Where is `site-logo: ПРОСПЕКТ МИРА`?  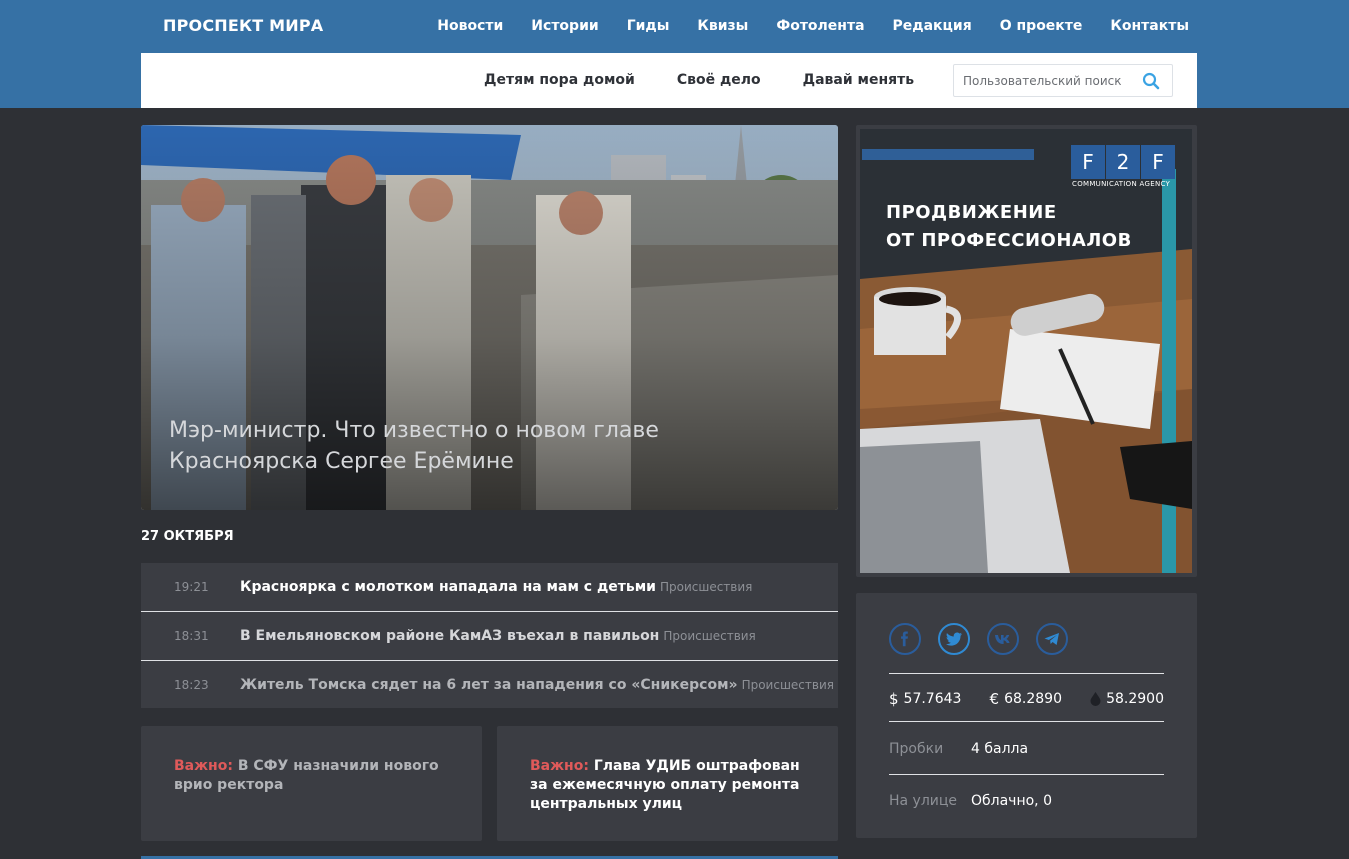 site-logo: ПРОСПЕКТ МИРА is located at coordinates (243, 25).